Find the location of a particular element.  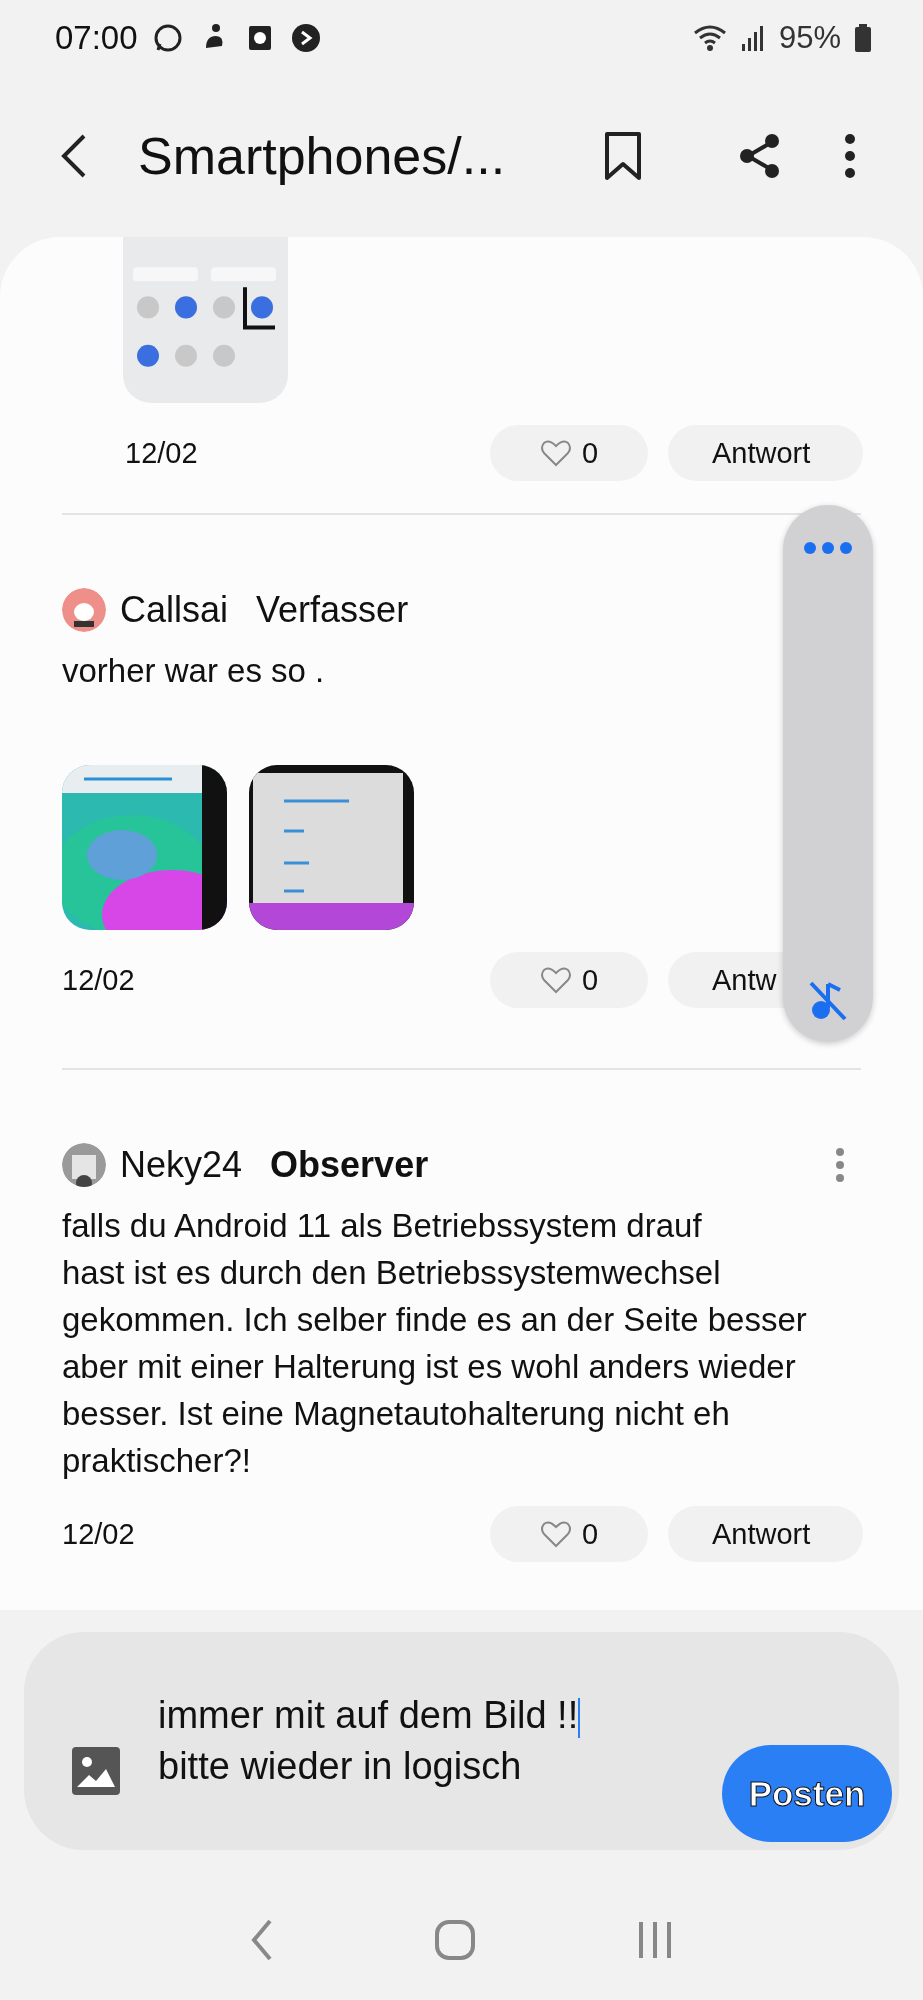

notification-icon is located at coordinates (305, 37).